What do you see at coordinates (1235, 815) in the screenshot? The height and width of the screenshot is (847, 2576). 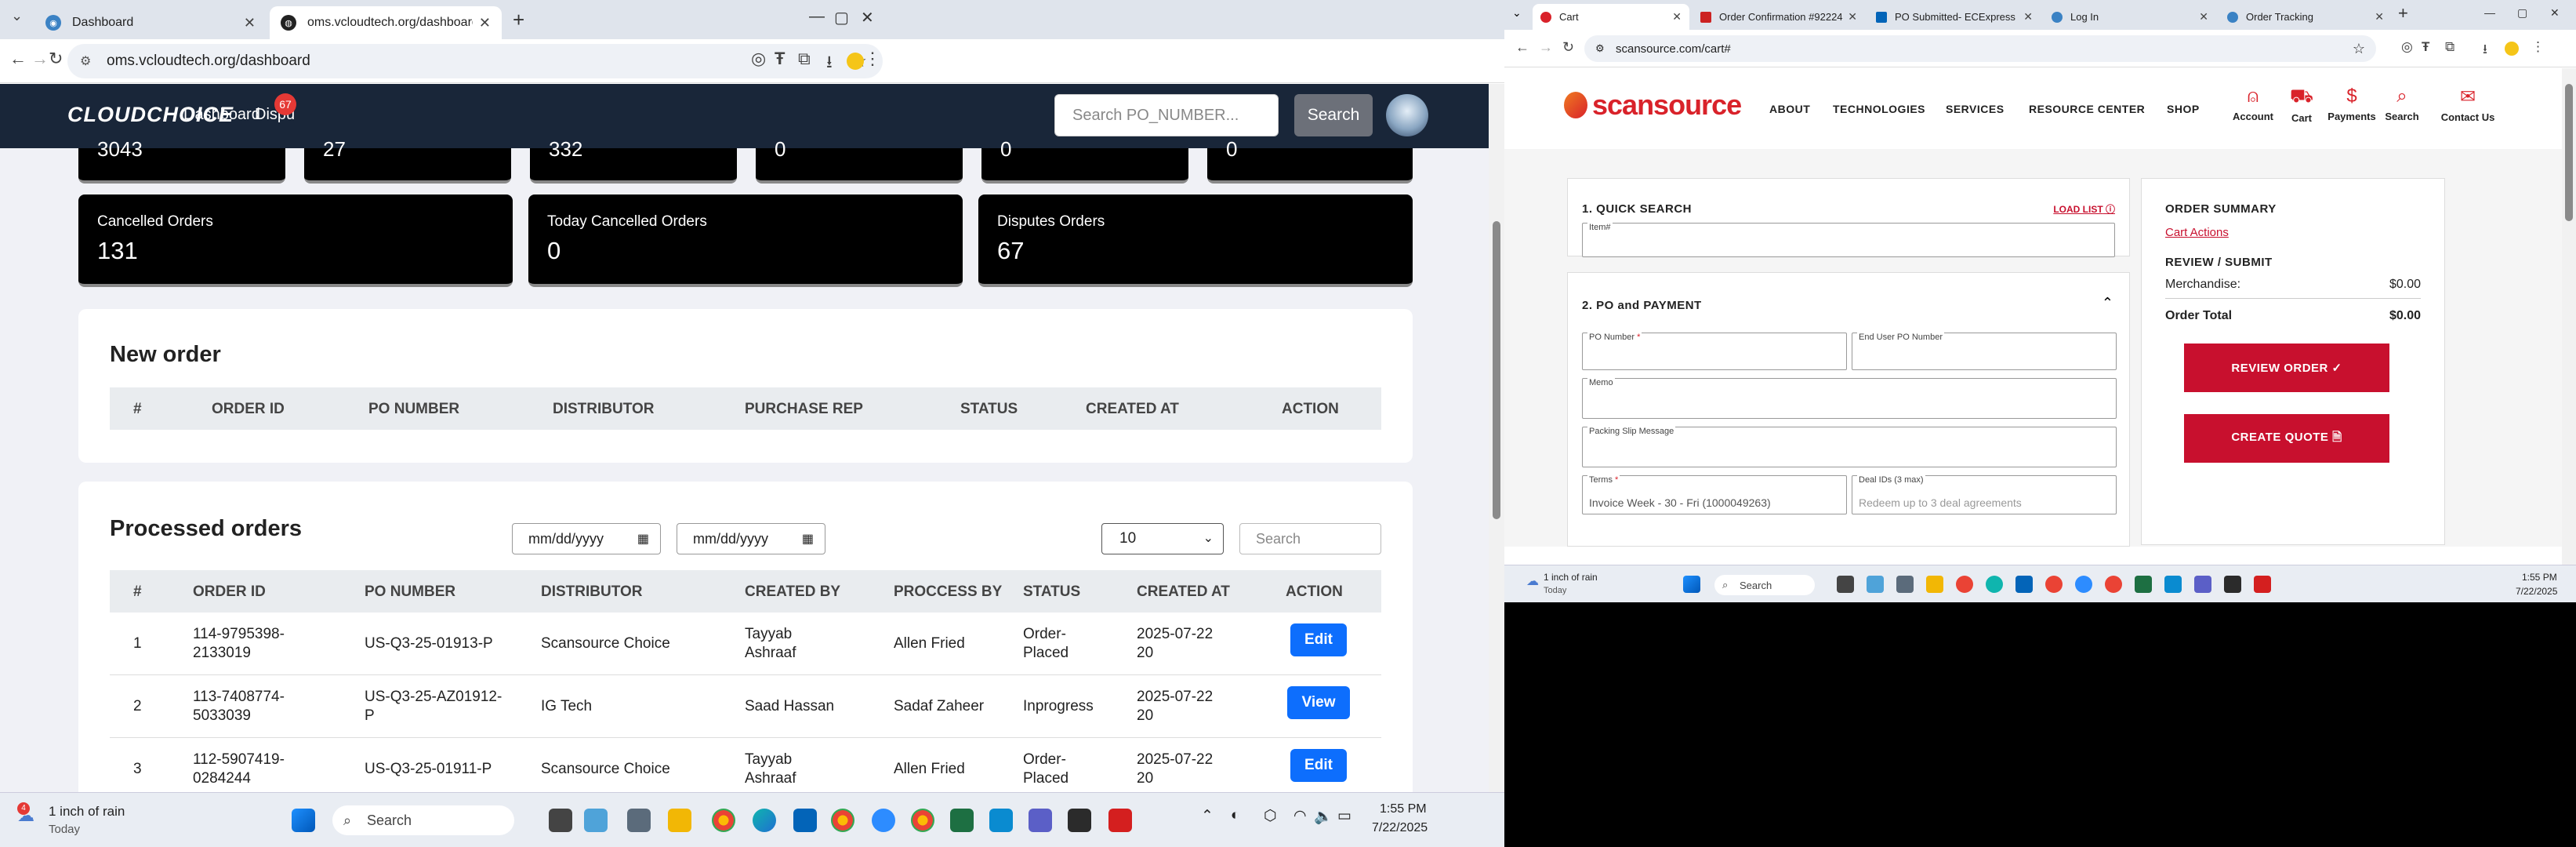 I see `tray-app-icon: ◐` at bounding box center [1235, 815].